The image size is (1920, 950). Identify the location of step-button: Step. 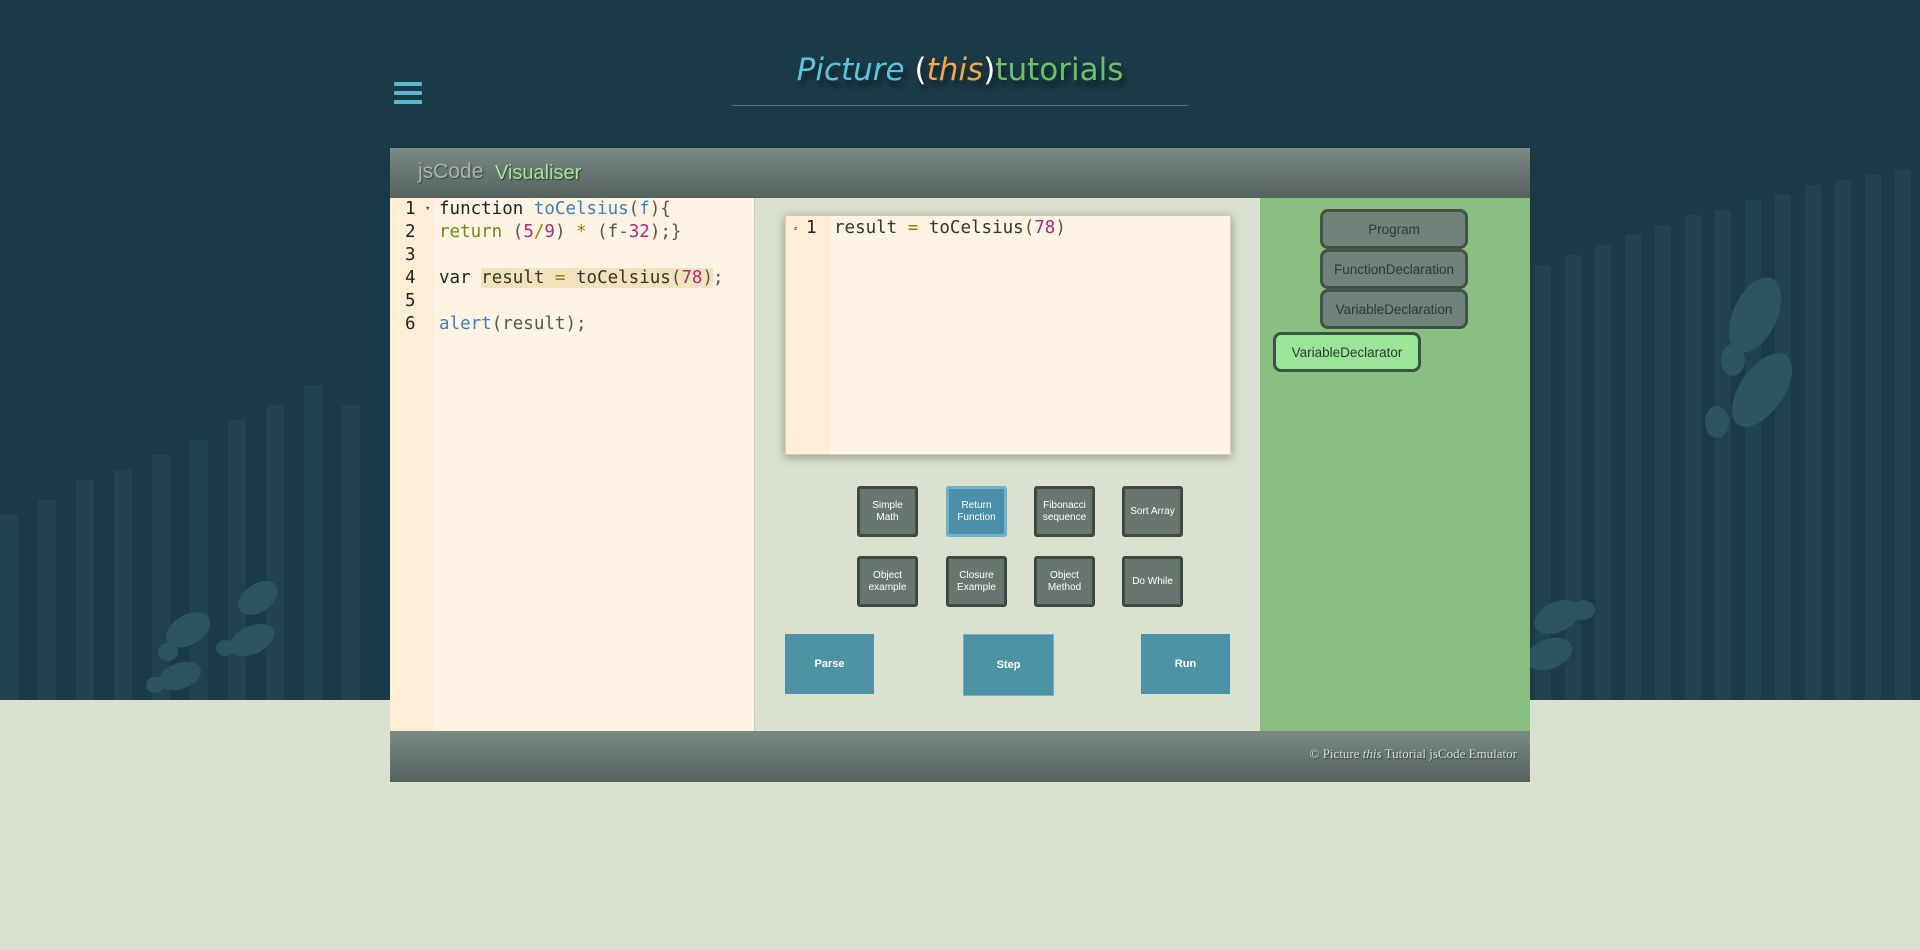
(1008, 665).